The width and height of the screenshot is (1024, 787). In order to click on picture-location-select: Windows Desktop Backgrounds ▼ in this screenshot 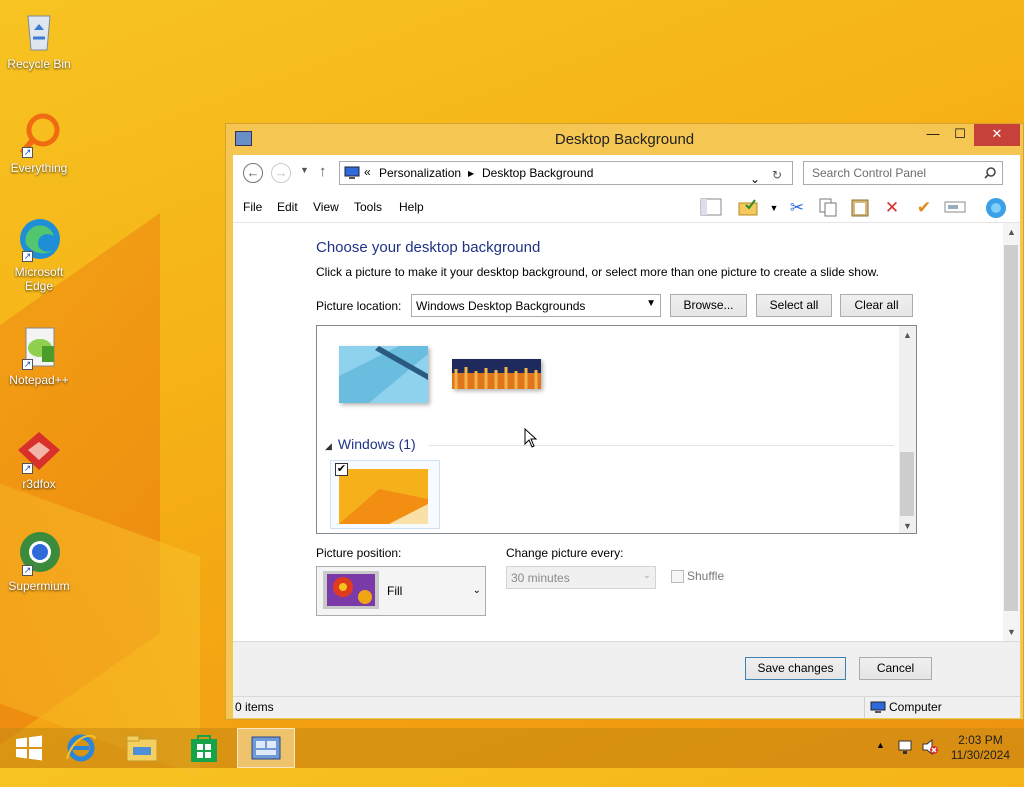, I will do `click(536, 305)`.